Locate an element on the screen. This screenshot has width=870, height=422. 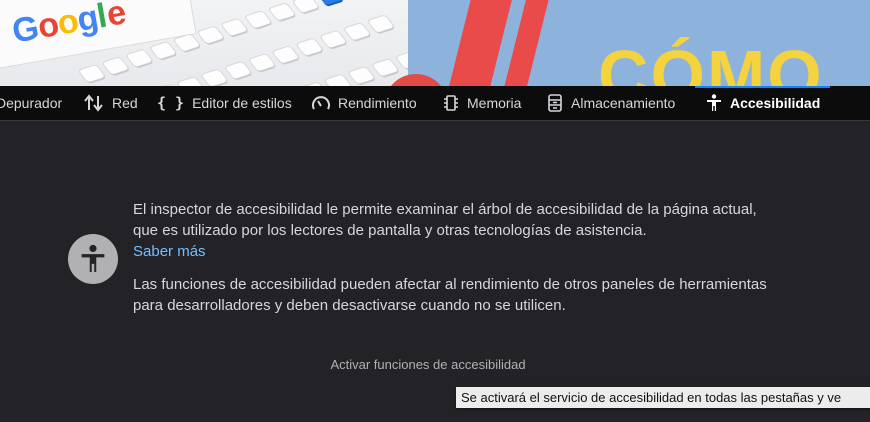
tab-label: Accesibilidad is located at coordinates (775, 103).